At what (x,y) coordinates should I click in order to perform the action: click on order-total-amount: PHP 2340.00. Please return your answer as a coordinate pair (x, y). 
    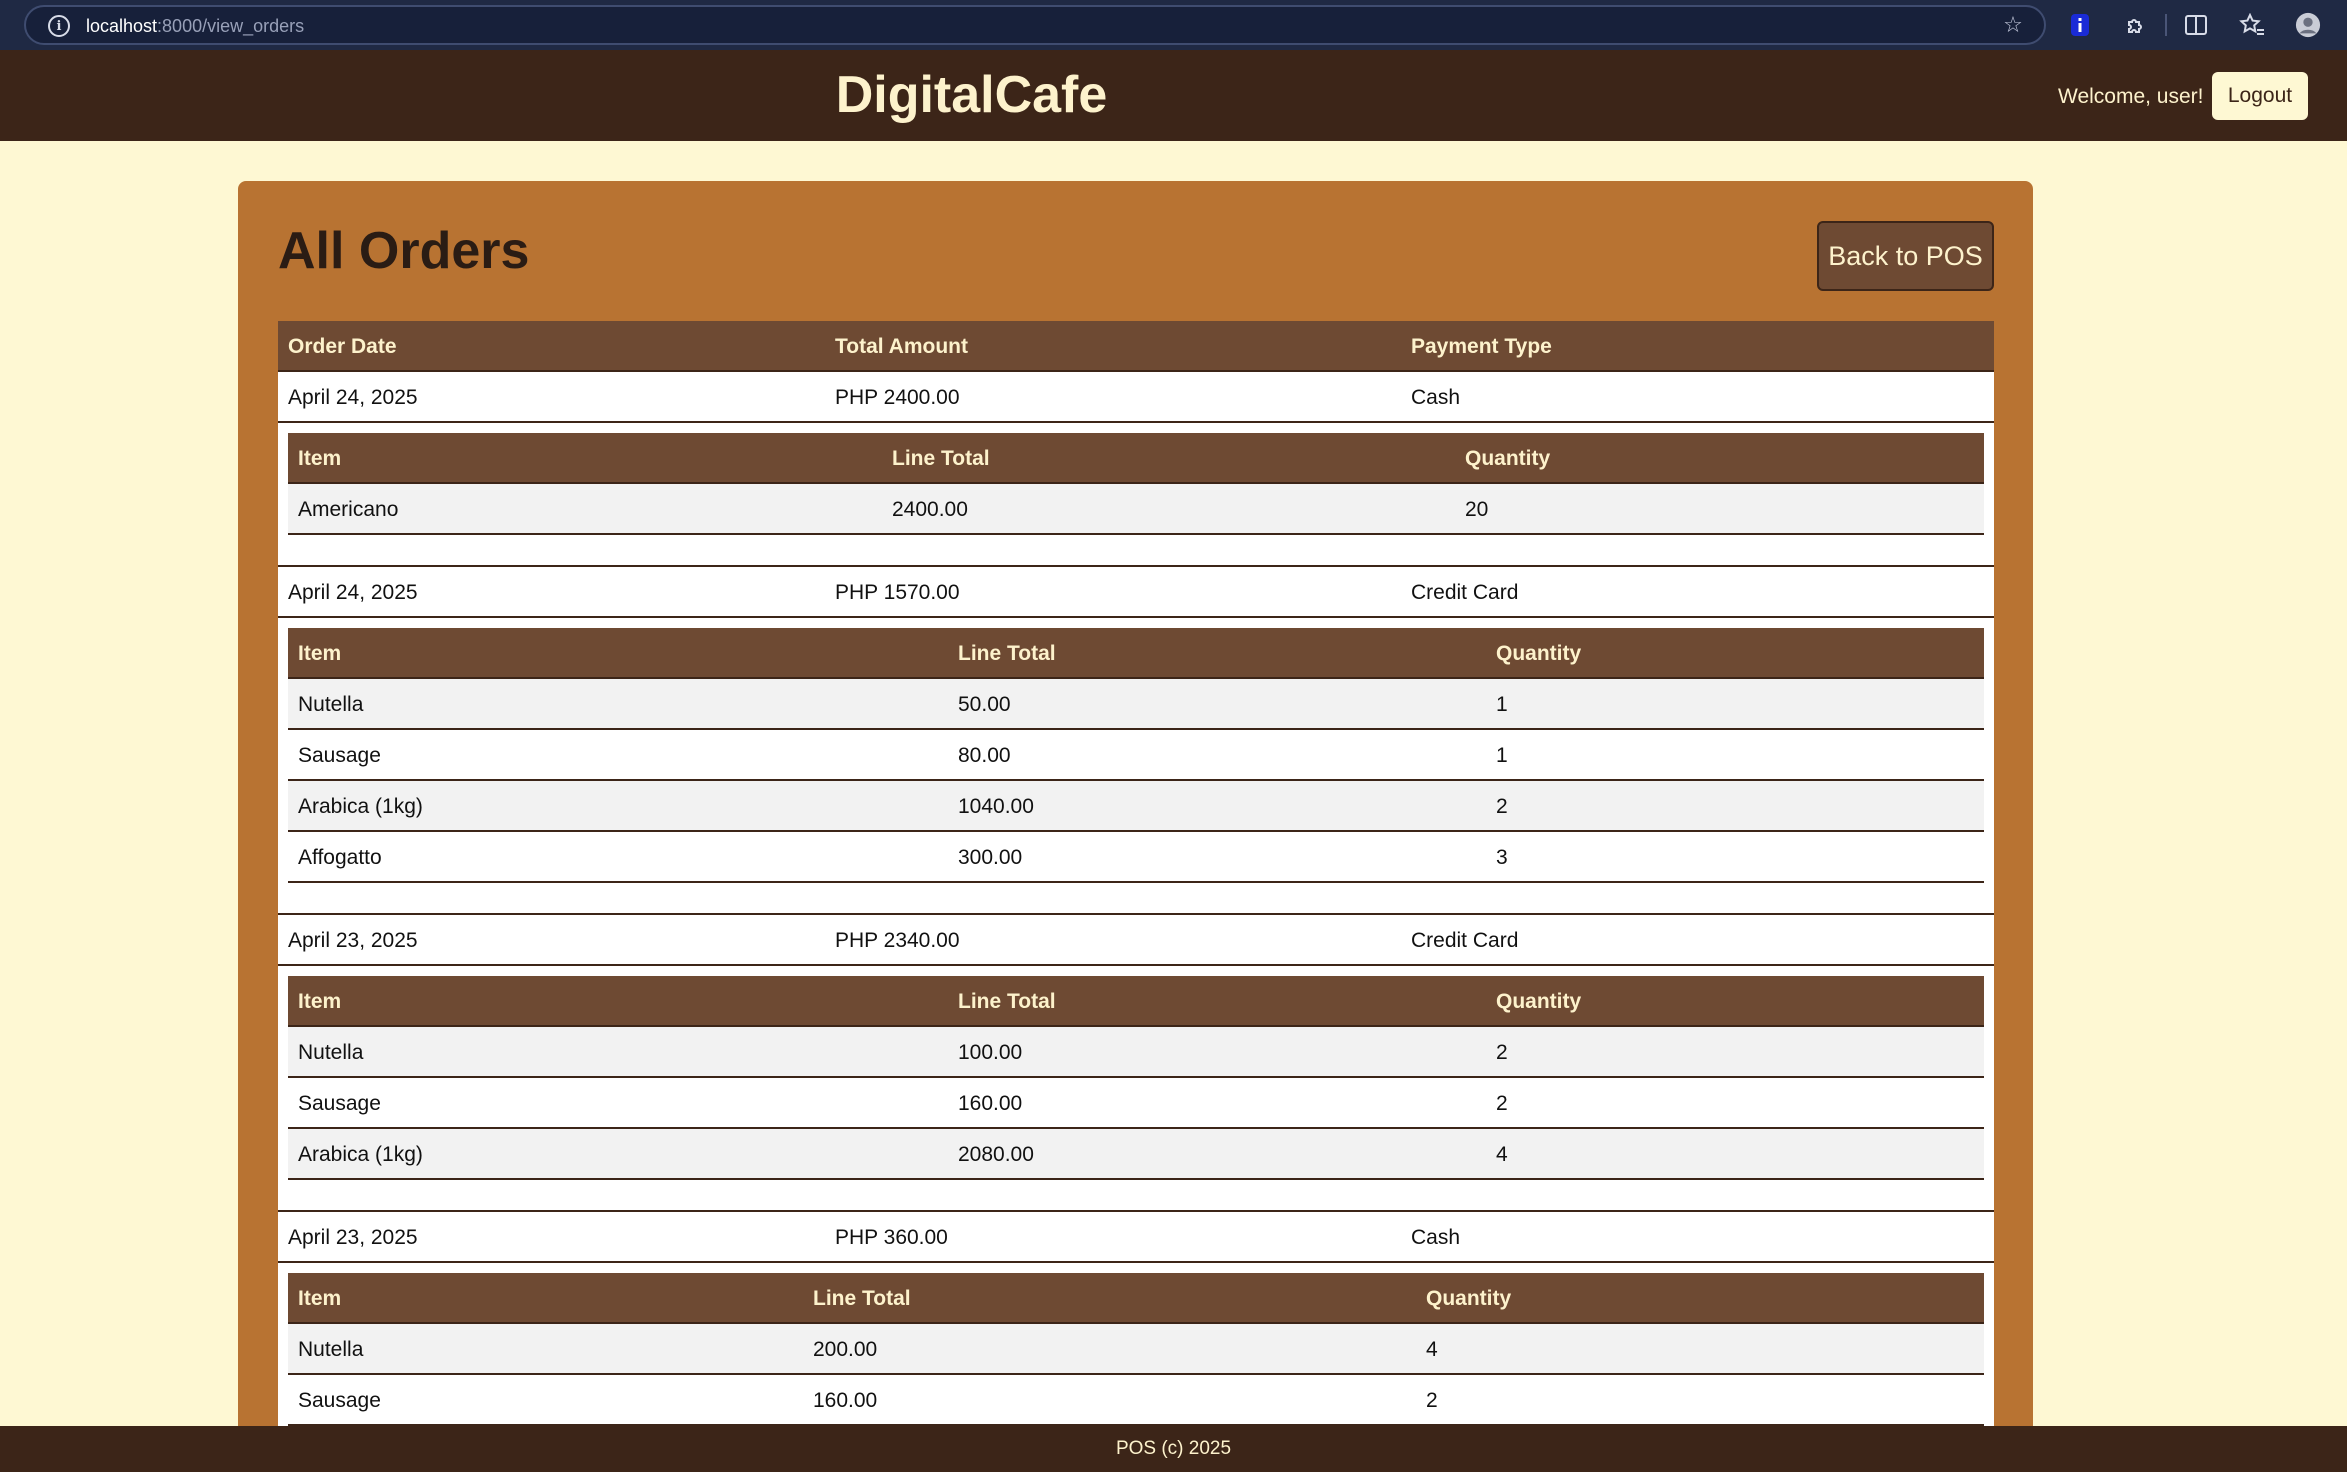
    Looking at the image, I should click on (897, 940).